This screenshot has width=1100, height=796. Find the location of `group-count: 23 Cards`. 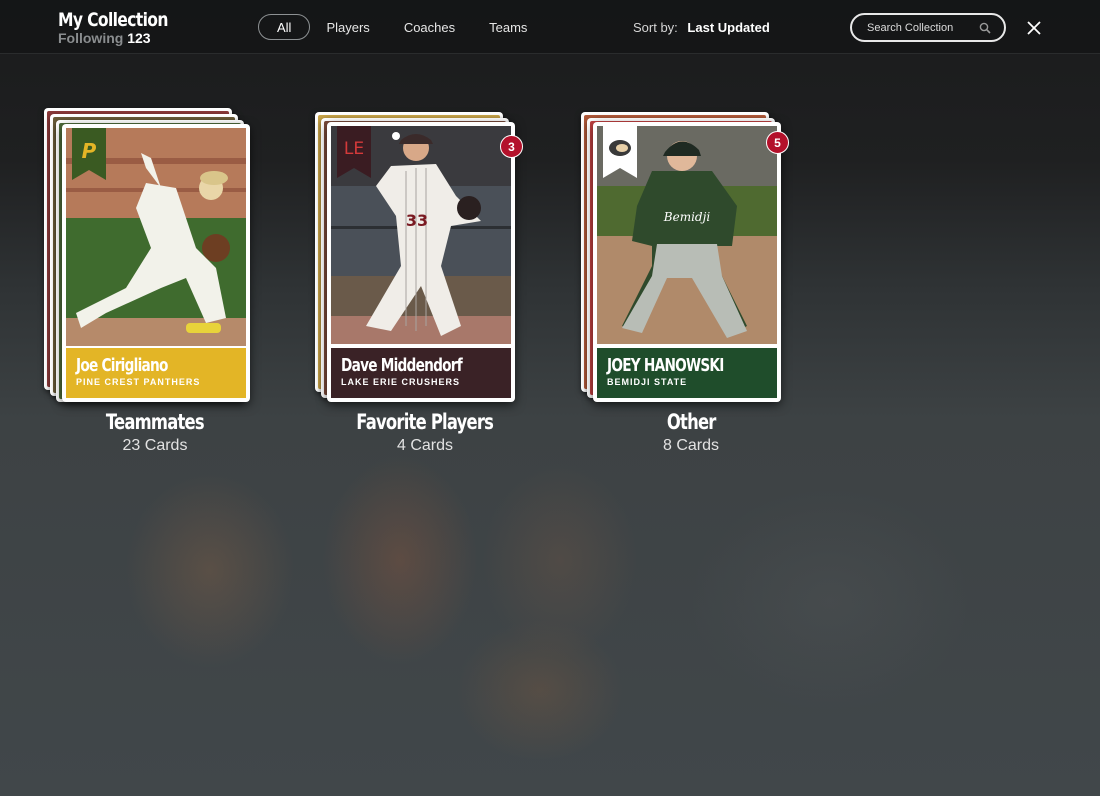

group-count: 23 Cards is located at coordinates (155, 445).